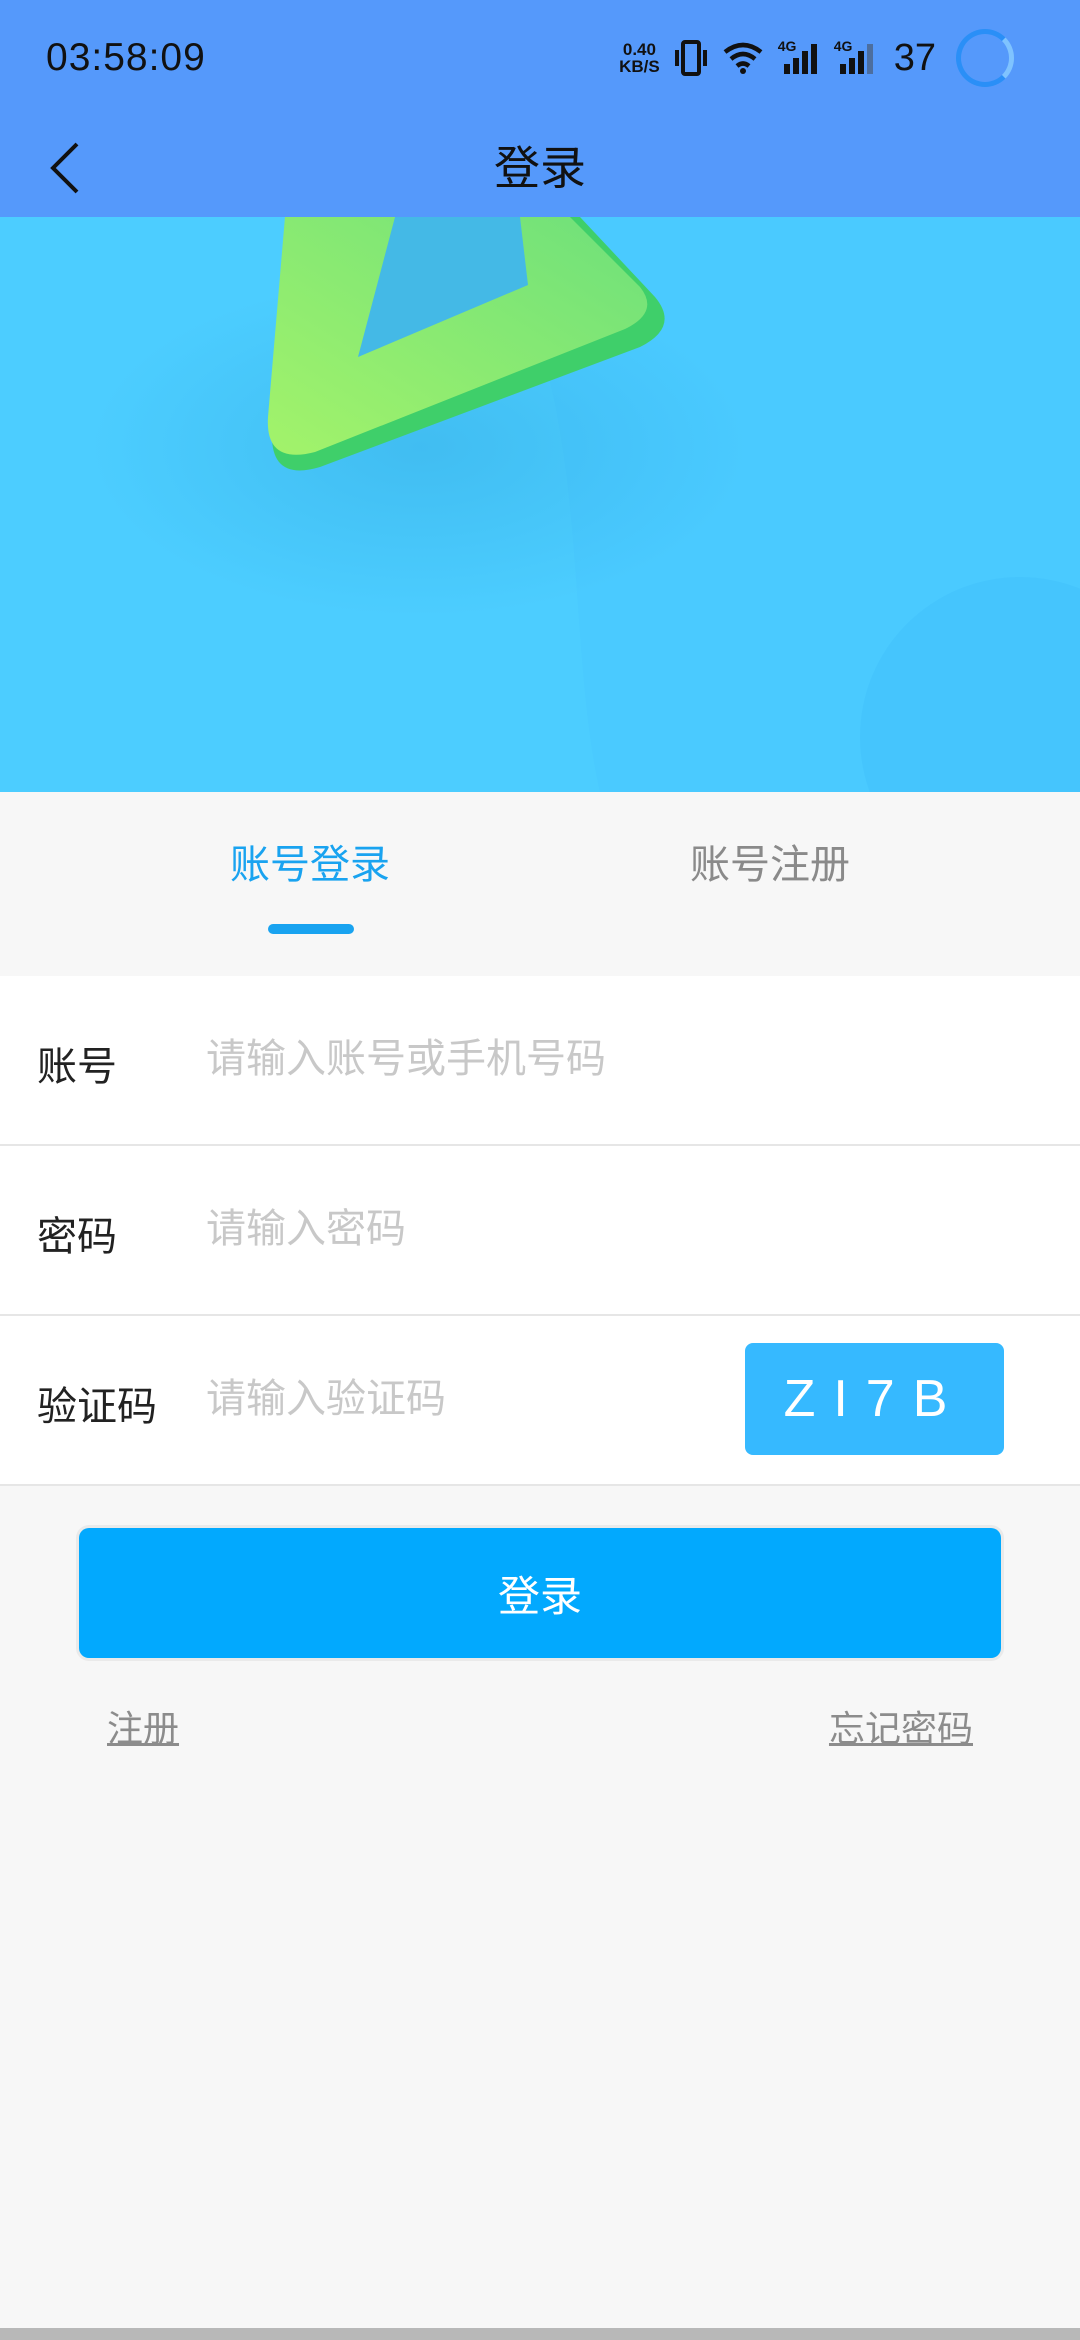 The image size is (1080, 2340). I want to click on page-title: 登录, so click(540, 168).